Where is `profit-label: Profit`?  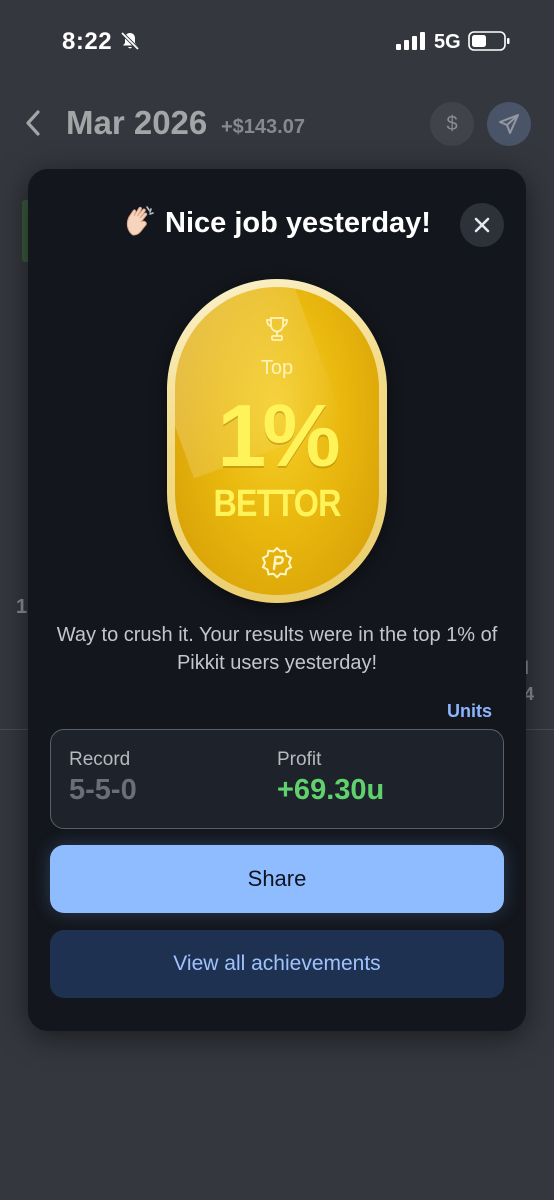 profit-label: Profit is located at coordinates (299, 759).